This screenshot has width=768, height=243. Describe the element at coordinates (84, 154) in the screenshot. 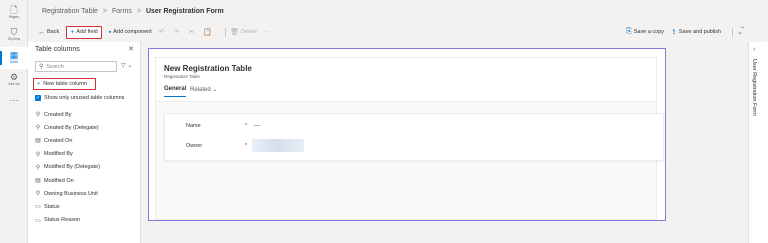

I see `list-item: ⚲ Modified By` at that location.